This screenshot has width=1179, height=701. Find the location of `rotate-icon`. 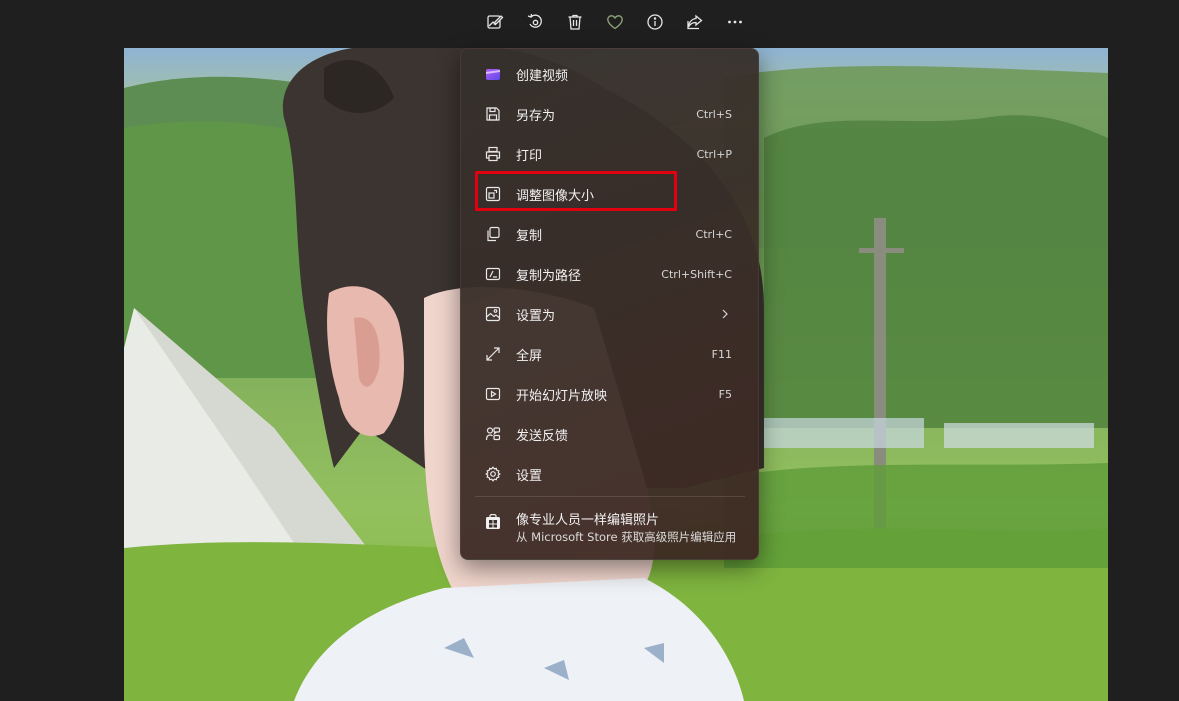

rotate-icon is located at coordinates (535, 24).